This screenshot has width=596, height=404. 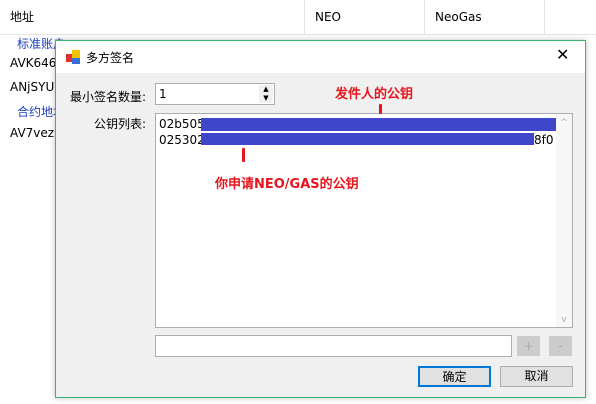 I want to click on scrollbar: ^ v, so click(x=564, y=220).